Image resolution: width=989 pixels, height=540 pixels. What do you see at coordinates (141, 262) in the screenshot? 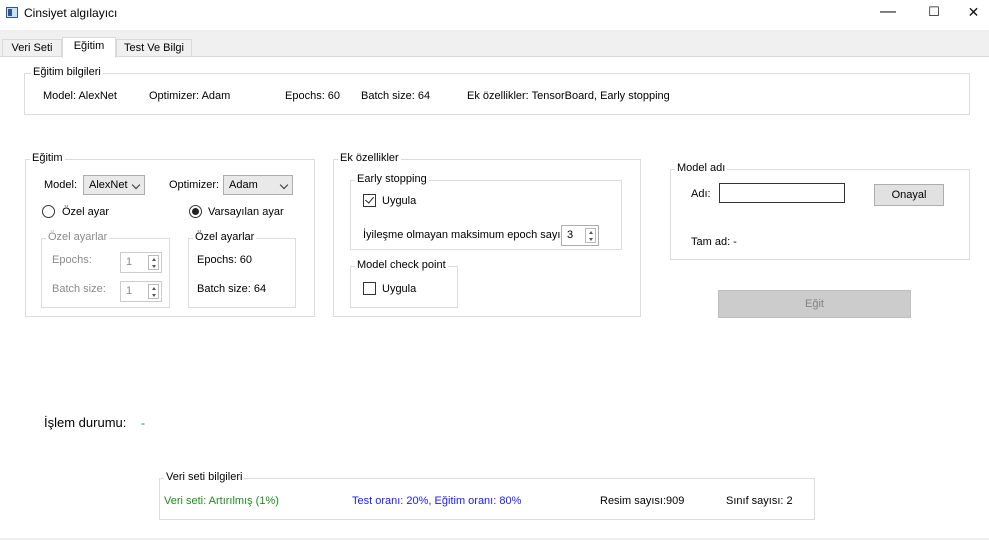
I see `custom-epochs-spinbox: 1` at bounding box center [141, 262].